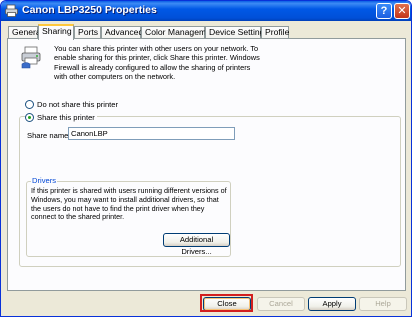 The width and height of the screenshot is (412, 317). Describe the element at coordinates (332, 304) in the screenshot. I see `apply-button: Apply` at that location.